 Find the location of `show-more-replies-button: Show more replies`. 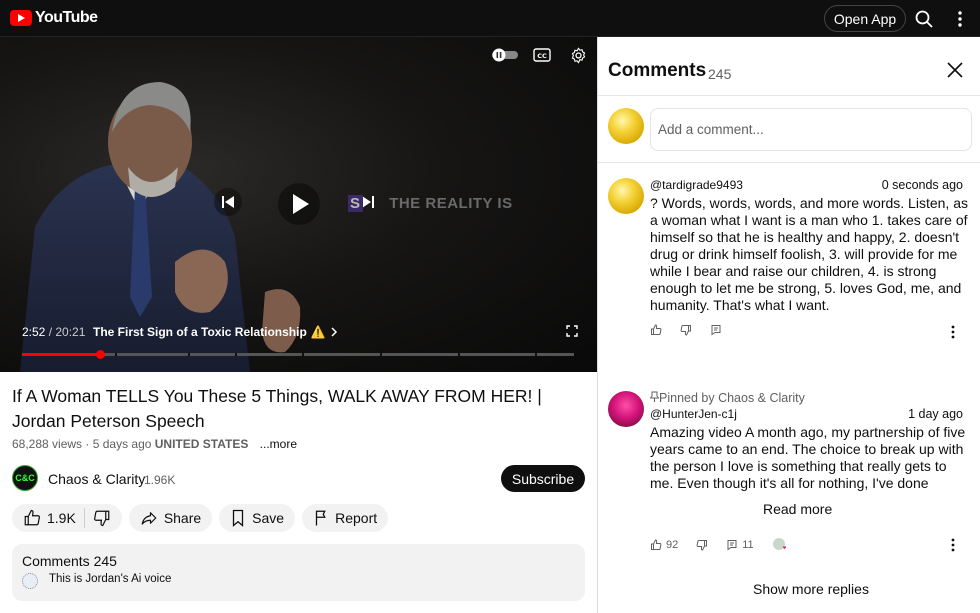

show-more-replies-button: Show more replies is located at coordinates (811, 589).